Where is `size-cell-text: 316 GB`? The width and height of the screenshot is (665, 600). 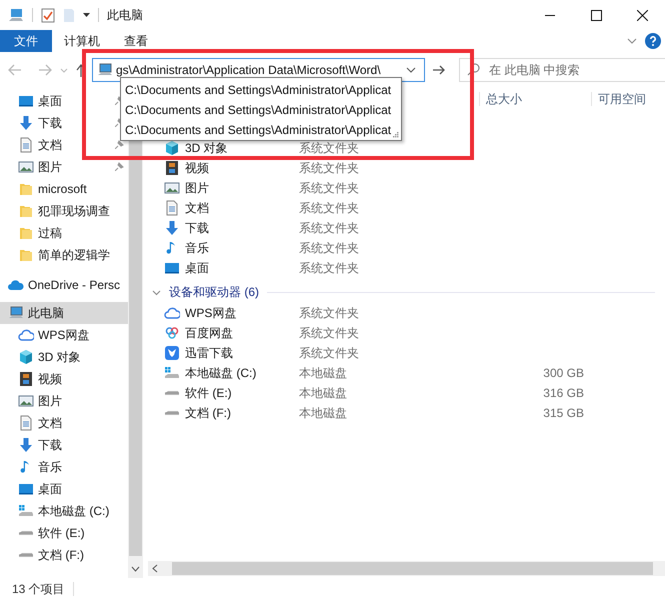
size-cell-text: 316 GB is located at coordinates (563, 393).